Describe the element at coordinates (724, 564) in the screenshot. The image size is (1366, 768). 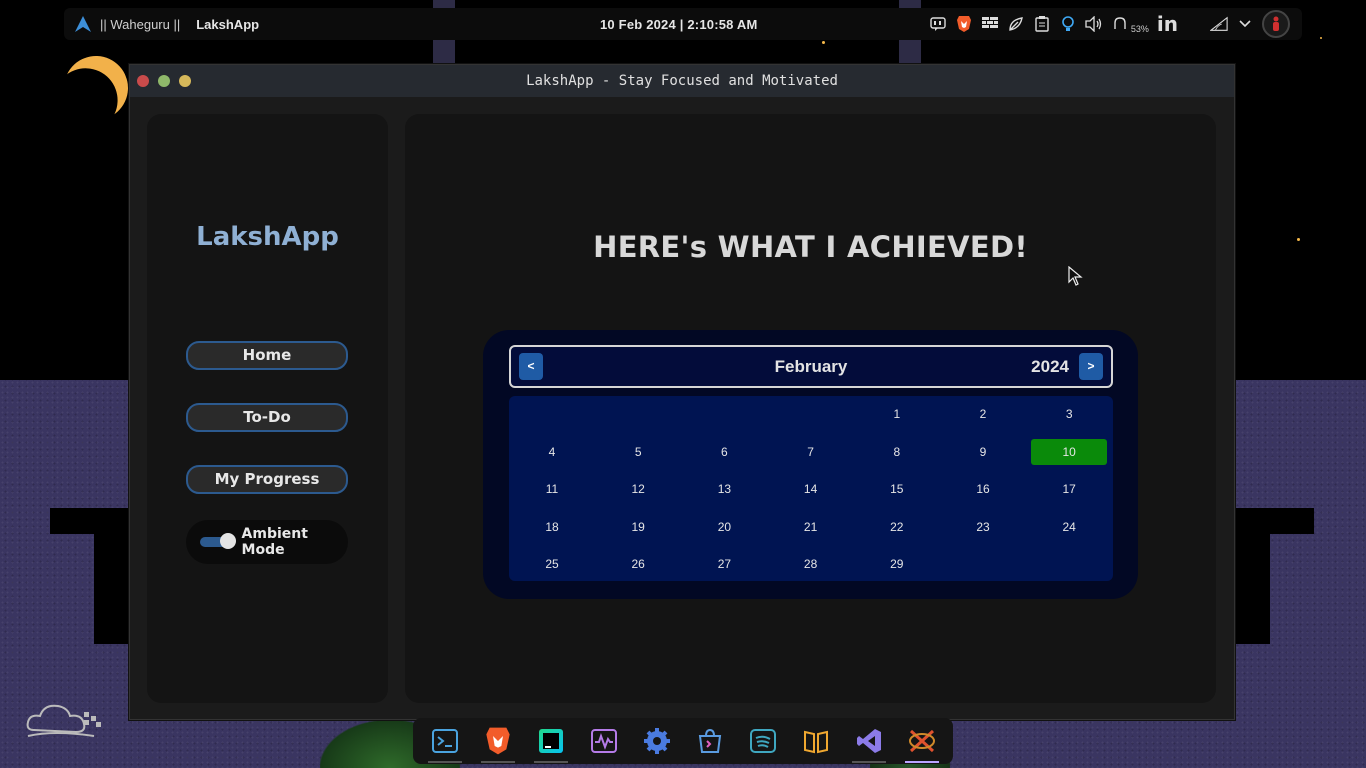
I see `calendar-day: 27` at that location.